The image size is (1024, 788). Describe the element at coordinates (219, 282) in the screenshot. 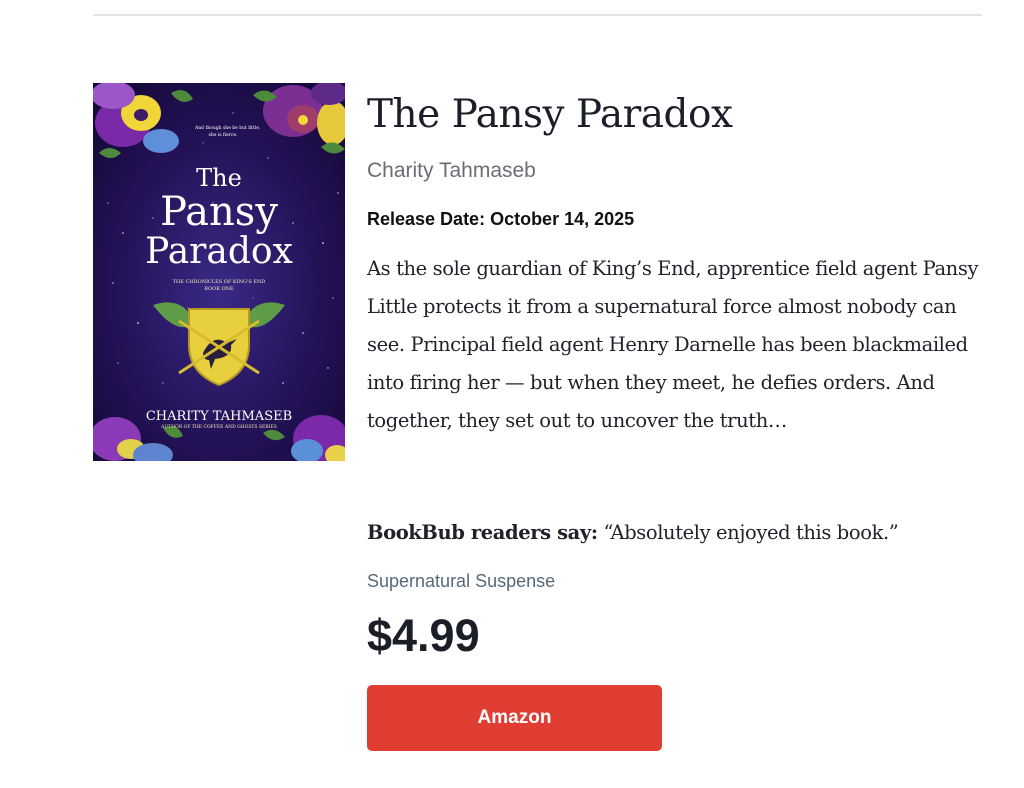

I see `cover-series-1: THE CHRONICLES OF KING'S END` at that location.